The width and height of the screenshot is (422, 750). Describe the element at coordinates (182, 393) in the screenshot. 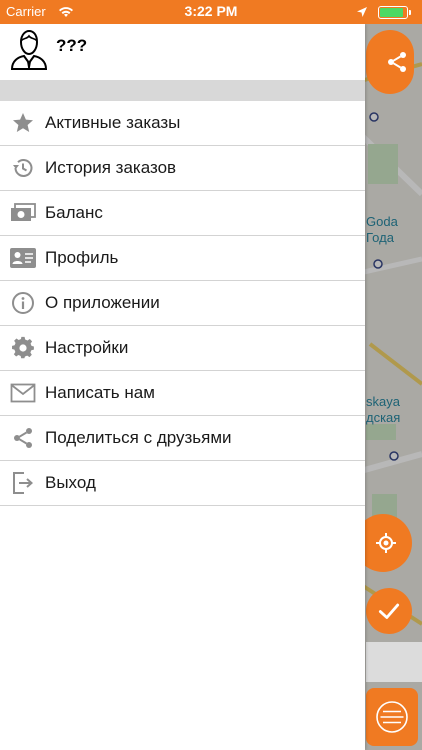

I see `menu-item-contact-us: Написать нам` at that location.